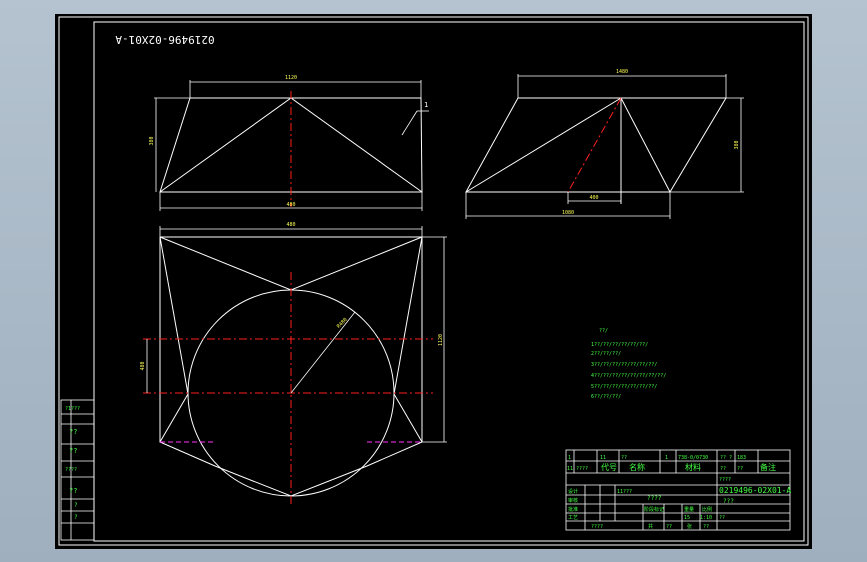  What do you see at coordinates (722, 518) in the screenshot?
I see `title-approve-small: ??` at bounding box center [722, 518].